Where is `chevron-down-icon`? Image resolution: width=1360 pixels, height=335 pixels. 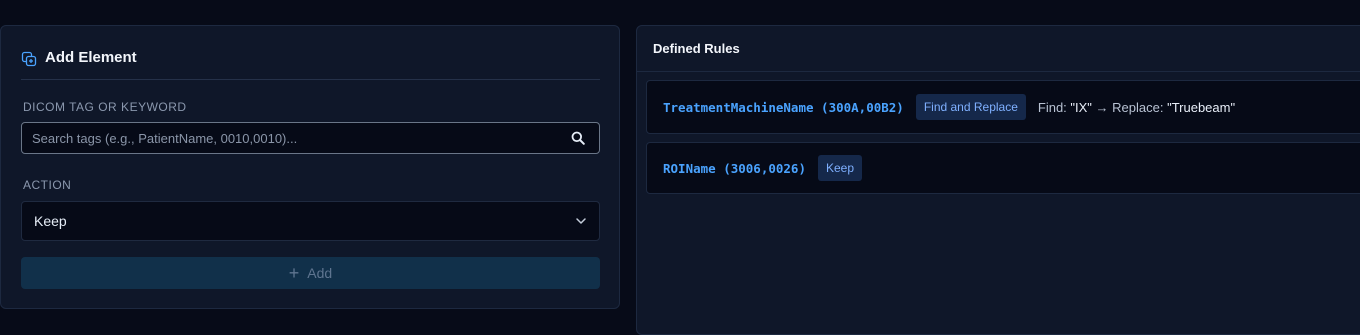
chevron-down-icon is located at coordinates (581, 221).